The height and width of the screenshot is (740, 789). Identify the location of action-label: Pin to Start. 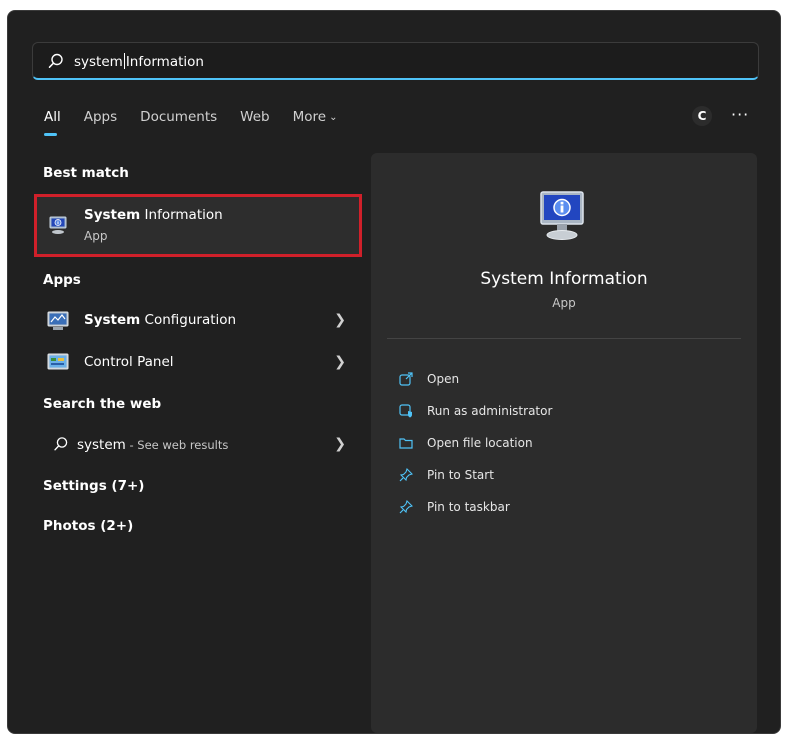
(460, 475).